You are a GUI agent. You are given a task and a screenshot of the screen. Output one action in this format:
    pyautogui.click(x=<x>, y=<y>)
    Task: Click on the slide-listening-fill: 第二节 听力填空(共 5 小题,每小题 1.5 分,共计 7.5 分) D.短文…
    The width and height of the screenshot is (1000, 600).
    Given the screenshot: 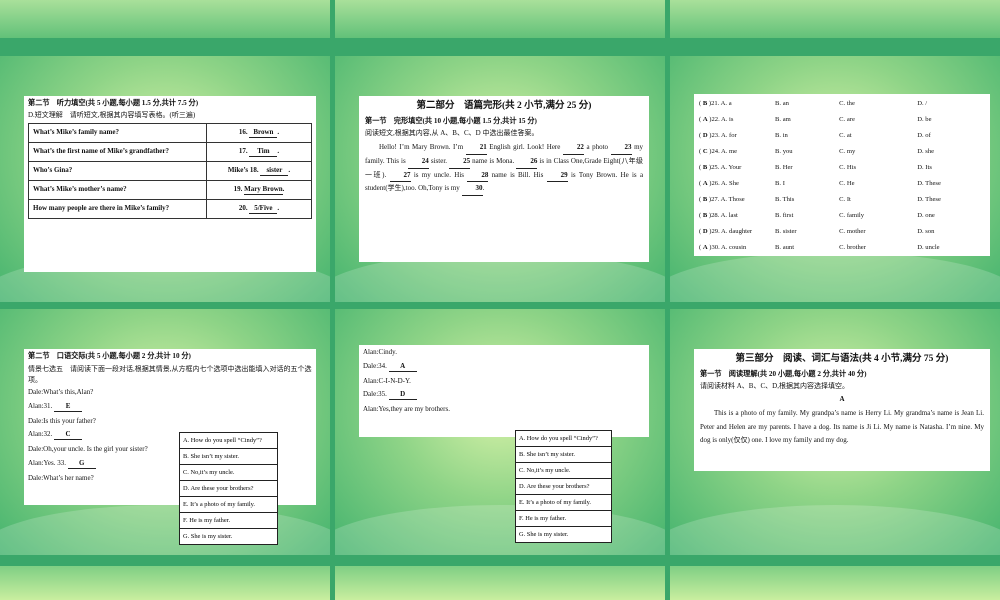 What is the action you would take?
    pyautogui.click(x=165, y=179)
    